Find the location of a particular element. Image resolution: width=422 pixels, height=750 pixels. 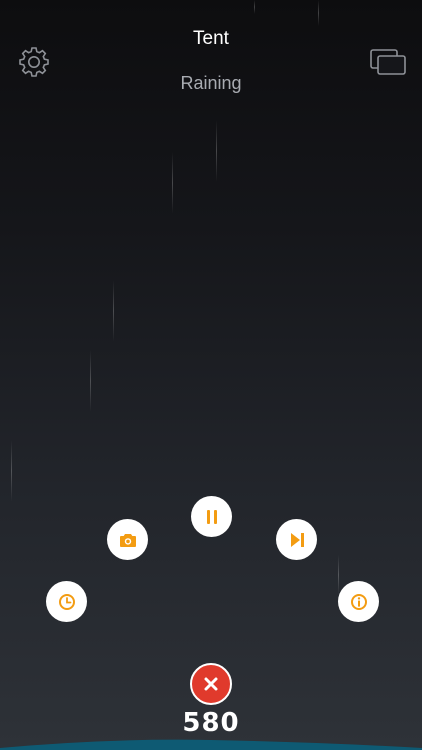

skip-forward-icon is located at coordinates (297, 539).